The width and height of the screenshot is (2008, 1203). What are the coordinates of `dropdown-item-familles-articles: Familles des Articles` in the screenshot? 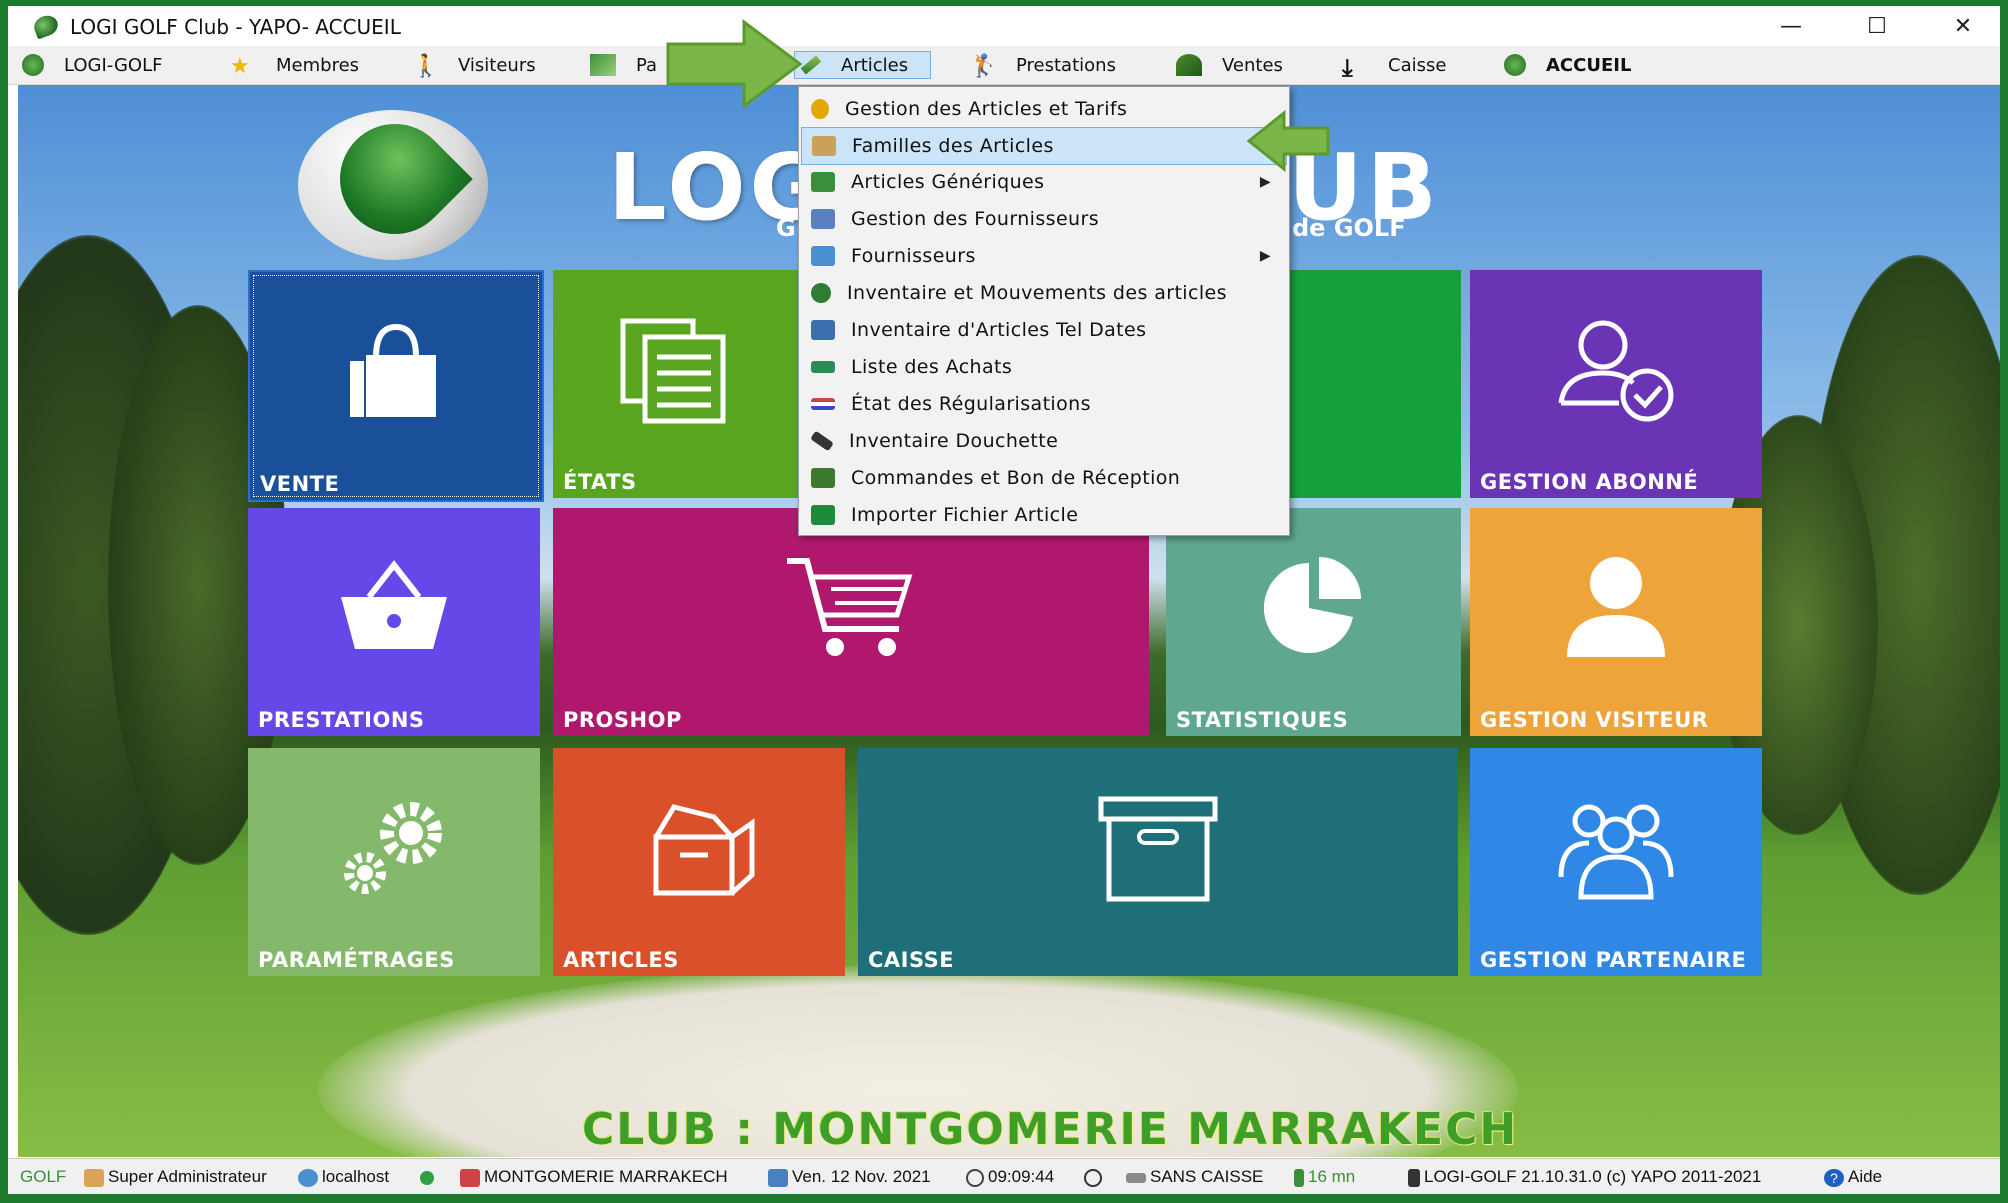 It's located at (1044, 146).